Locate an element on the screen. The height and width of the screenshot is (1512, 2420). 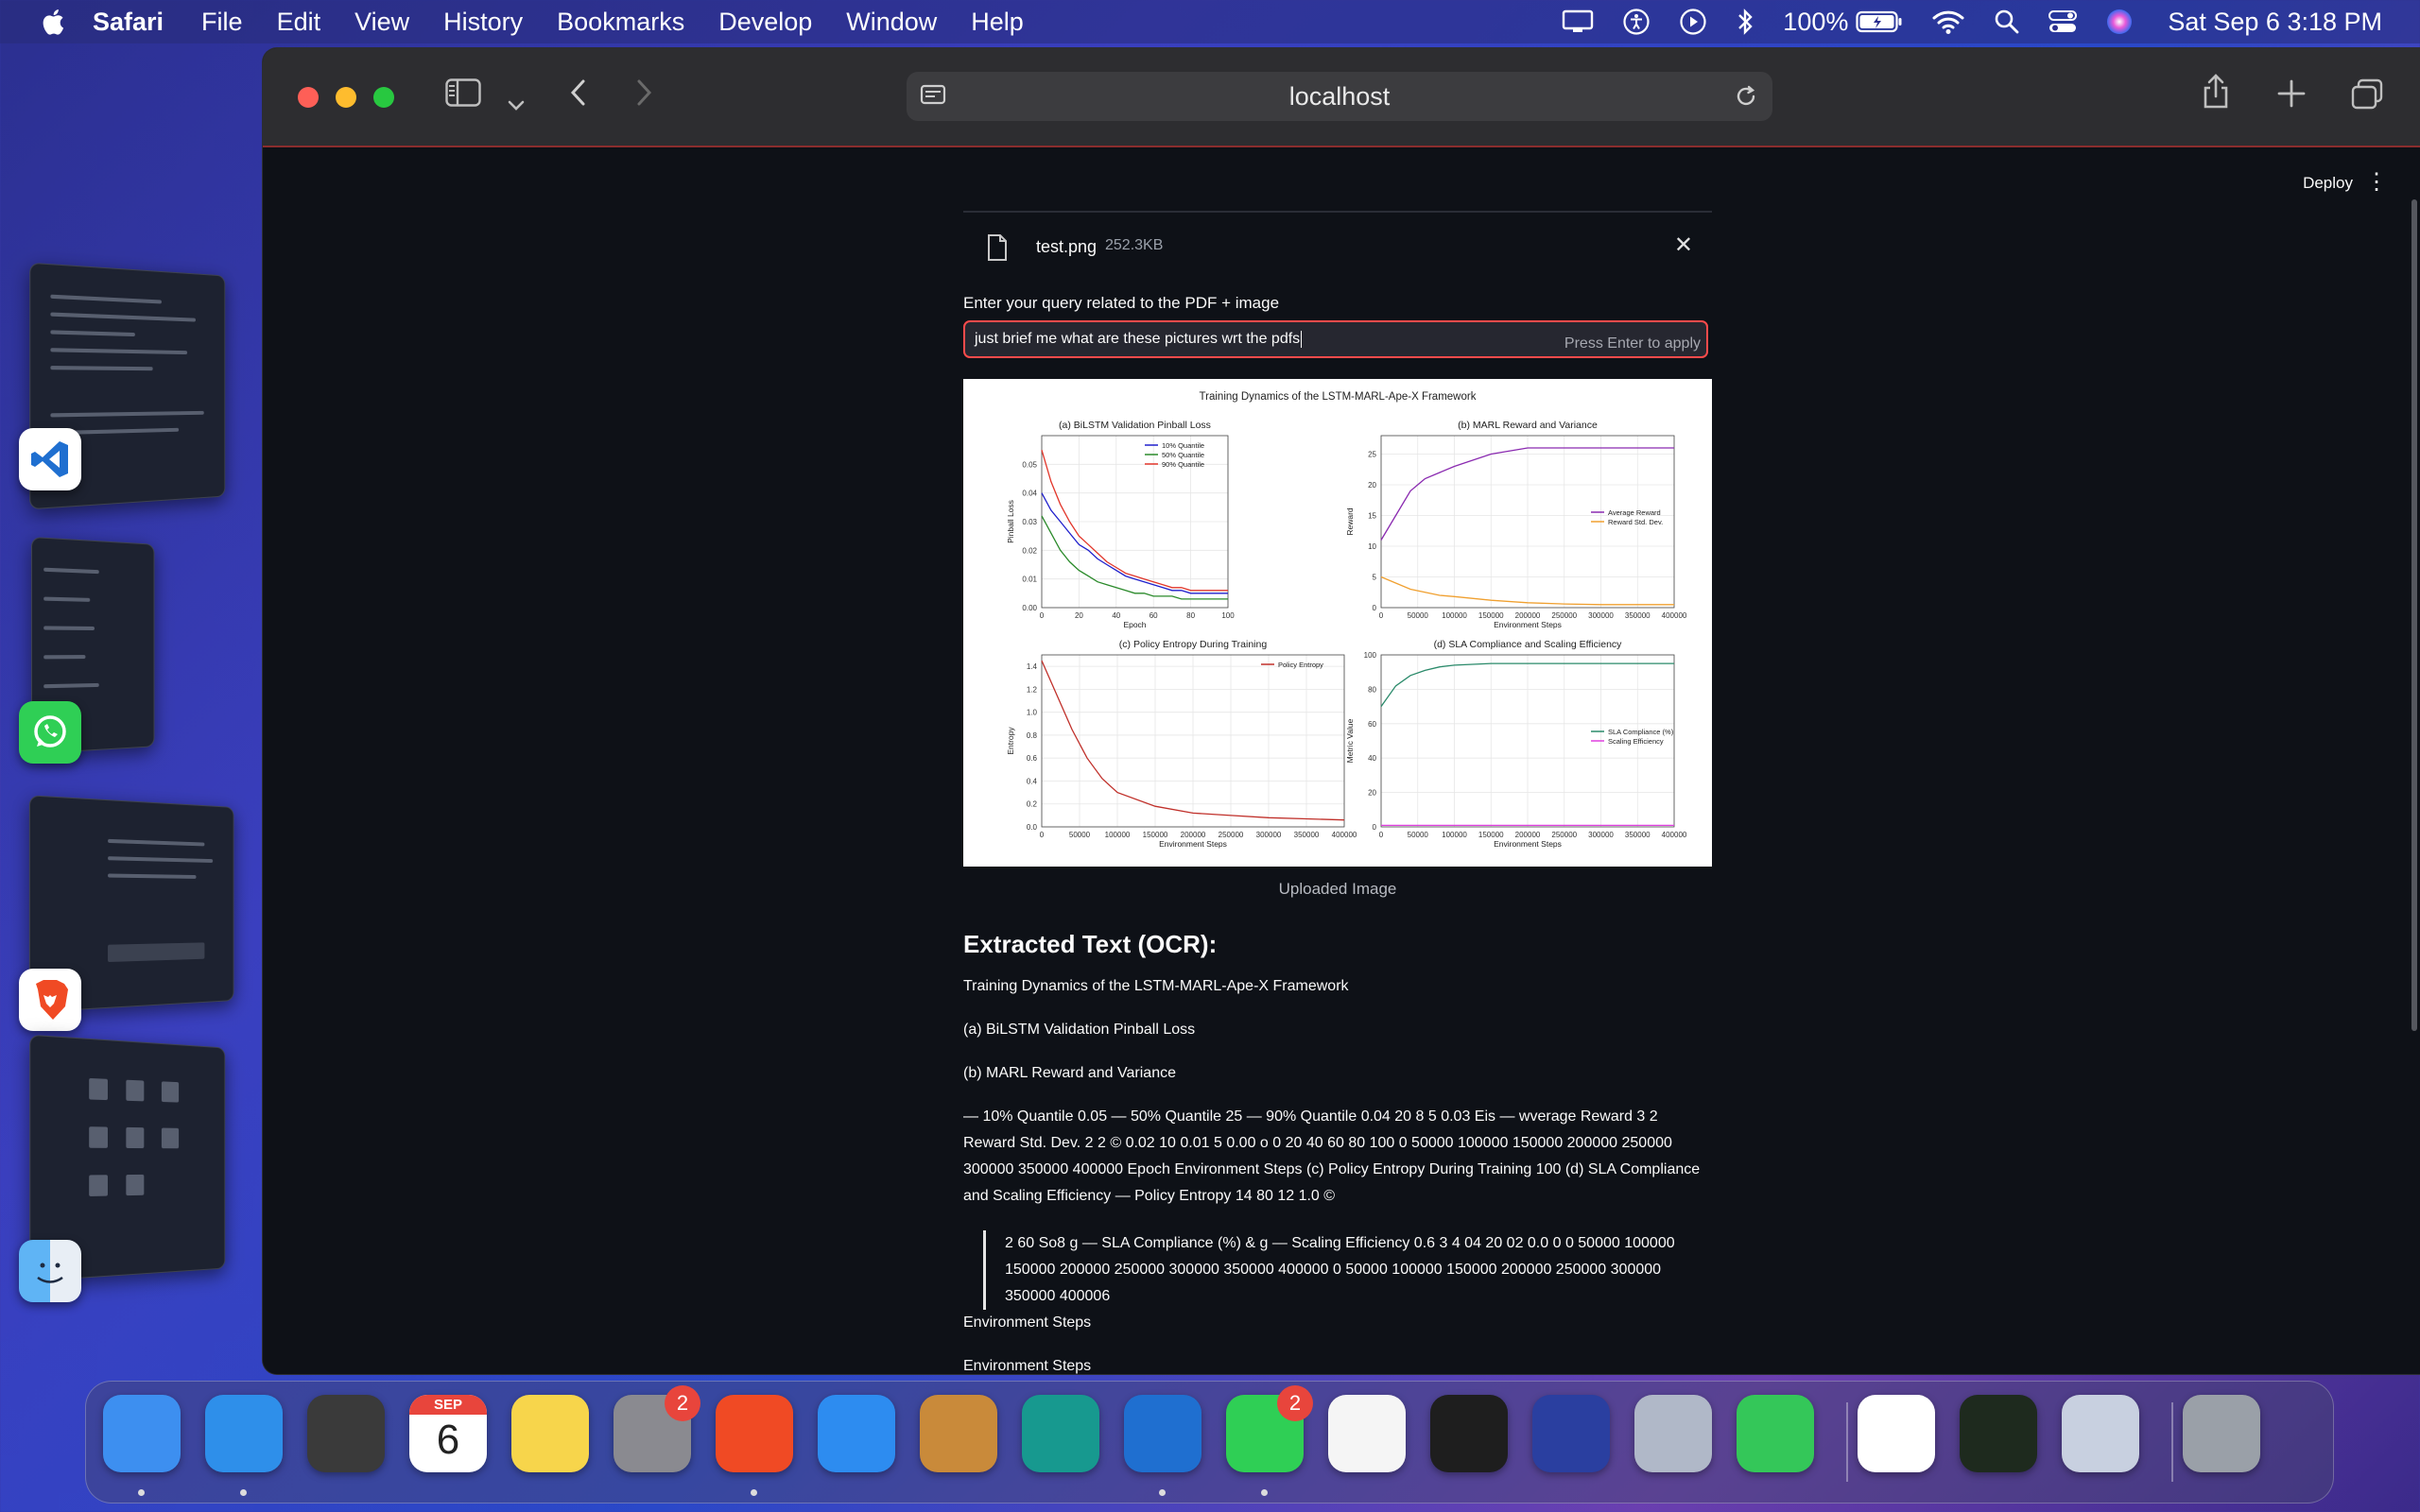
menu-window: Window is located at coordinates (891, 22).